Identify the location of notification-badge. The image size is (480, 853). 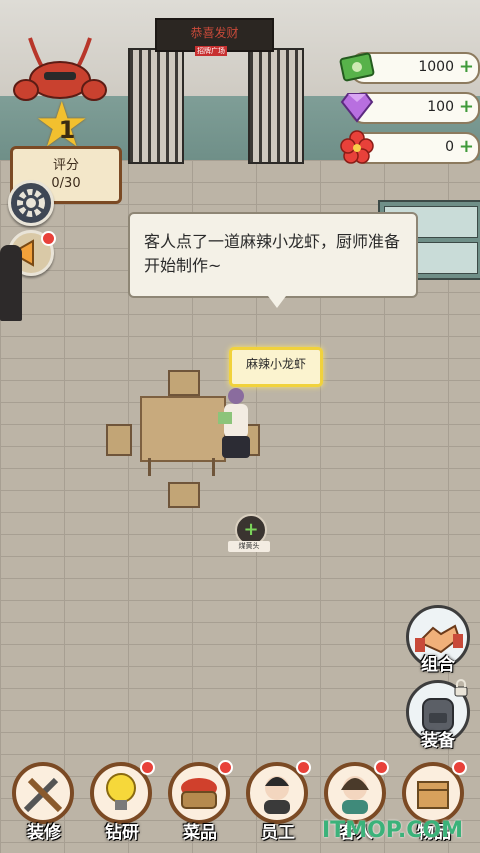
(48, 238).